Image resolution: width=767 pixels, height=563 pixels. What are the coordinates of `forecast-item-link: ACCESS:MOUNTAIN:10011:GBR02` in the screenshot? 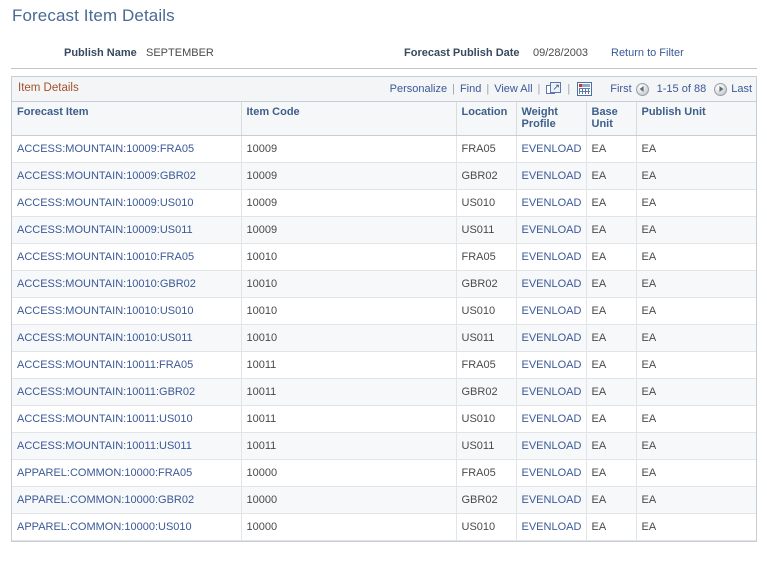 It's located at (106, 392).